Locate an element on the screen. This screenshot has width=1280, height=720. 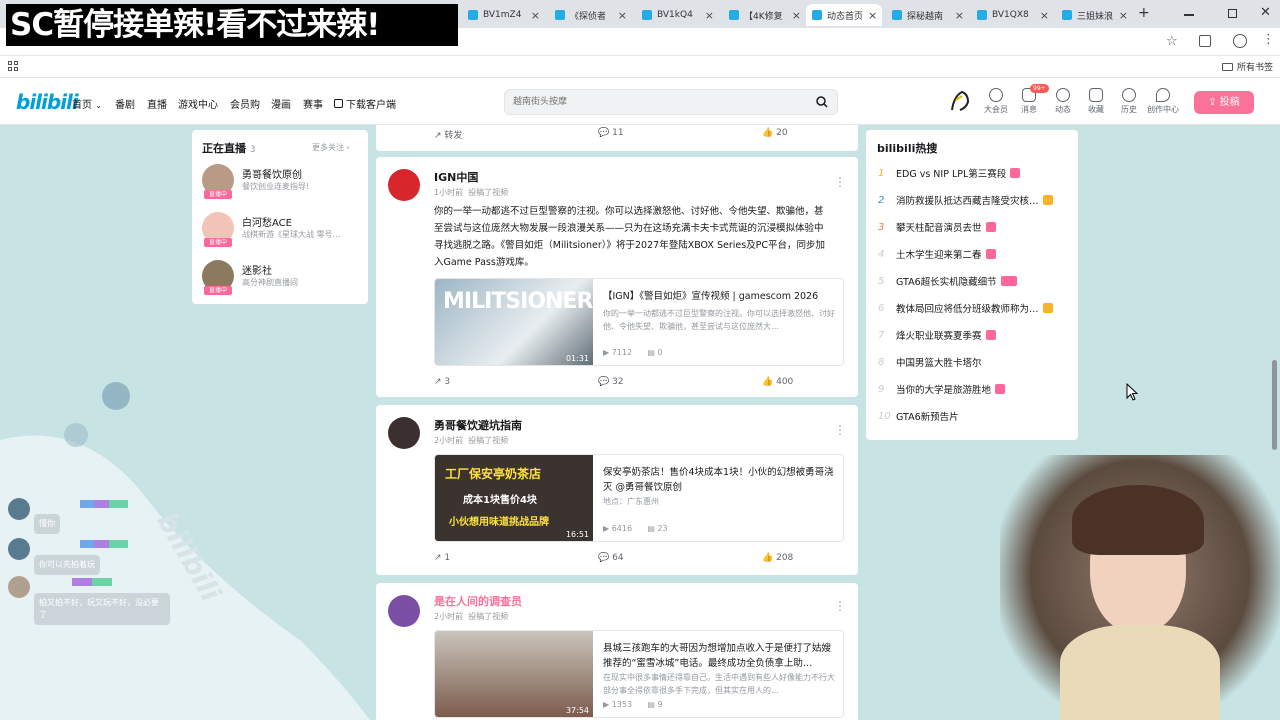
header-dynamic: 动态 is located at coordinates (1063, 101).